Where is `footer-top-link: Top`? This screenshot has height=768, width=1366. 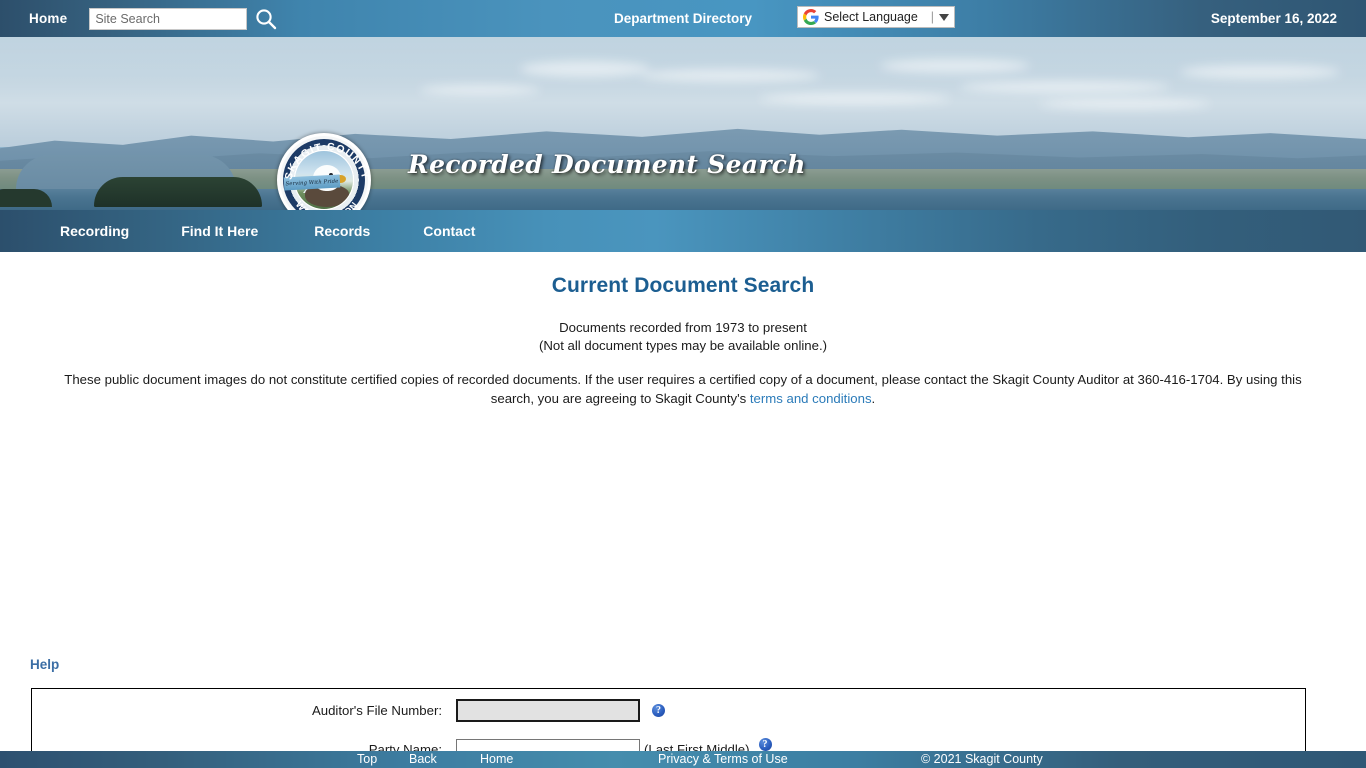 footer-top-link: Top is located at coordinates (367, 759).